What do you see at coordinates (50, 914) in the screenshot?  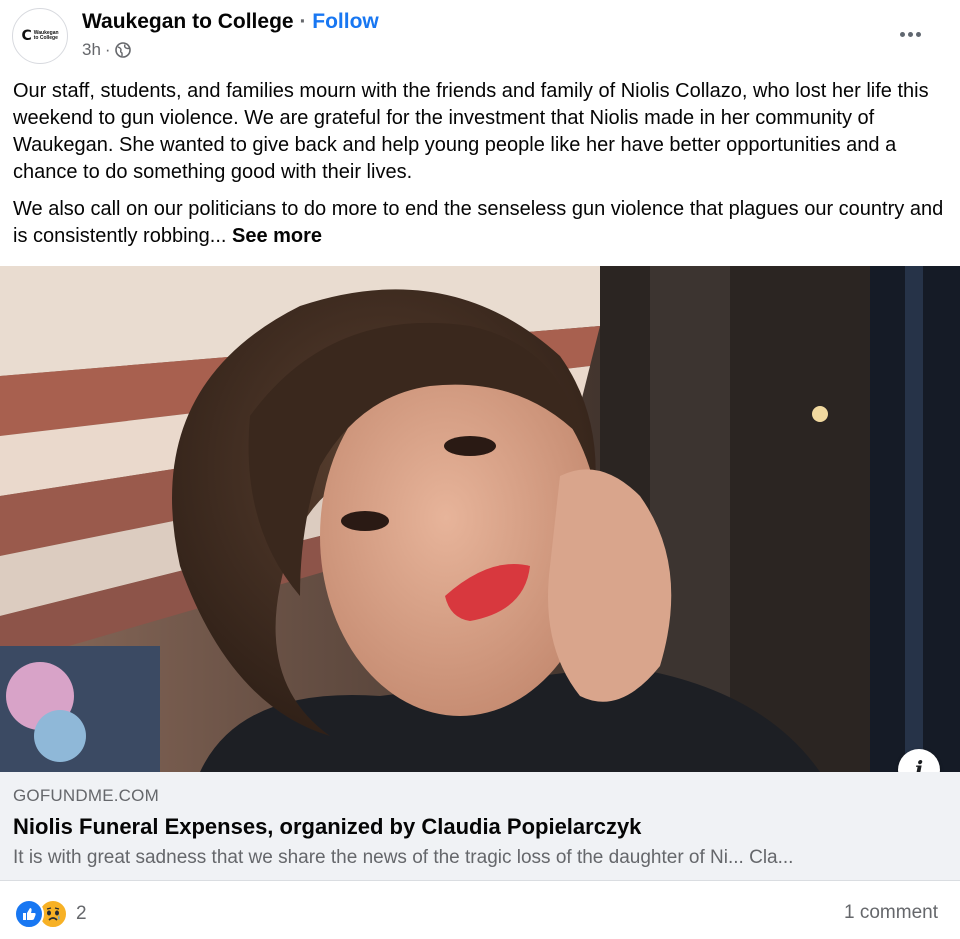 I see `reactions-summary: 2` at bounding box center [50, 914].